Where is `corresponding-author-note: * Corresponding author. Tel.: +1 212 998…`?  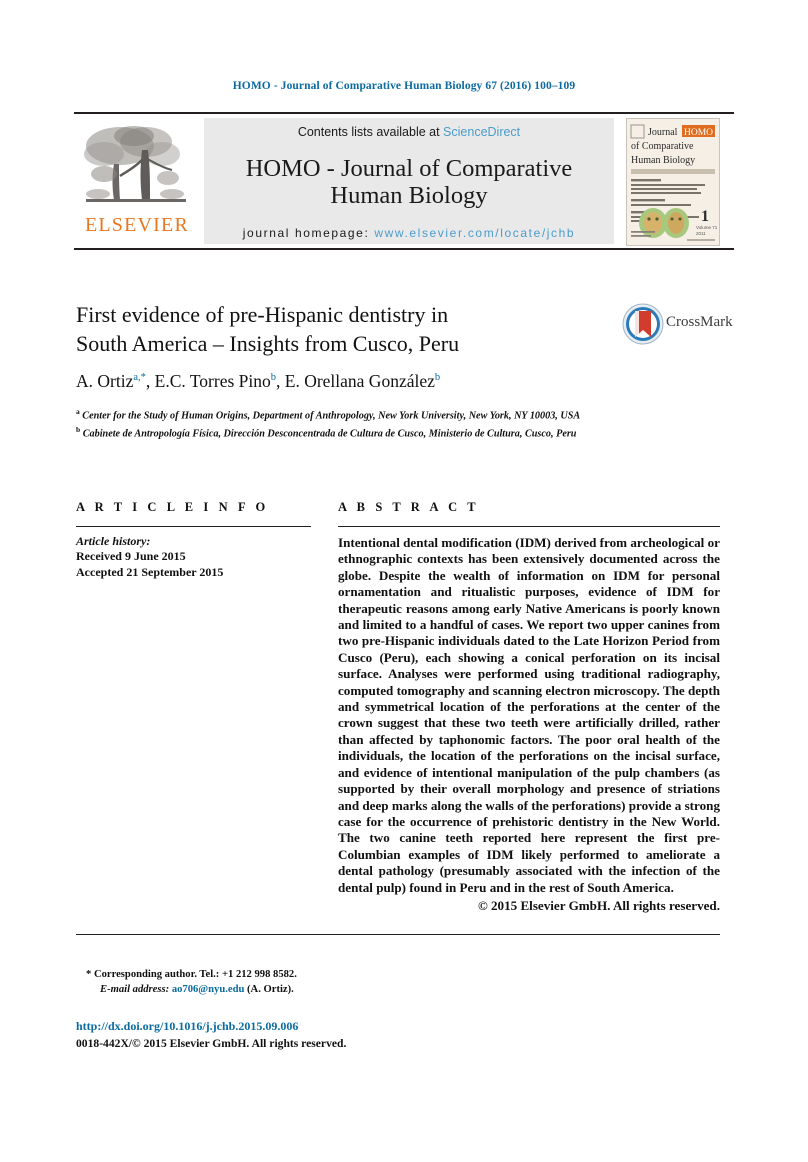
corresponding-author-note: * Corresponding author. Tel.: +1 212 998… is located at coordinates (336, 982).